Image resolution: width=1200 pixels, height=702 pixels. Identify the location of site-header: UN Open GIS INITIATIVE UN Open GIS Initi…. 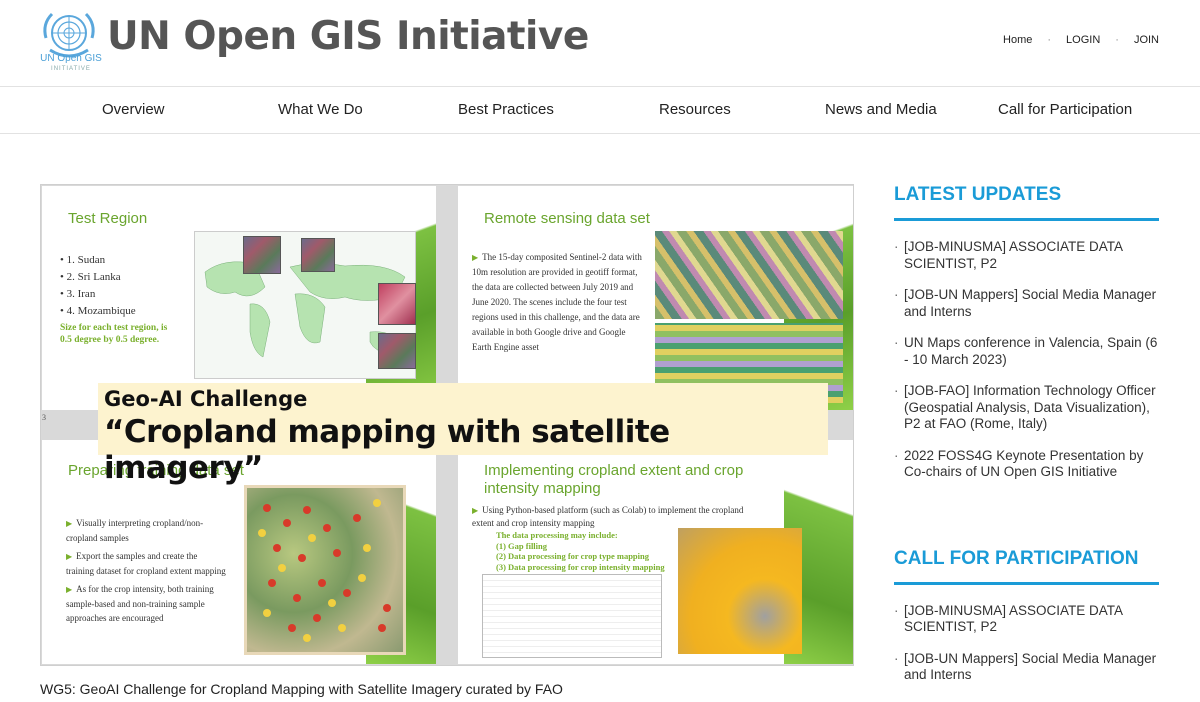
(600, 43).